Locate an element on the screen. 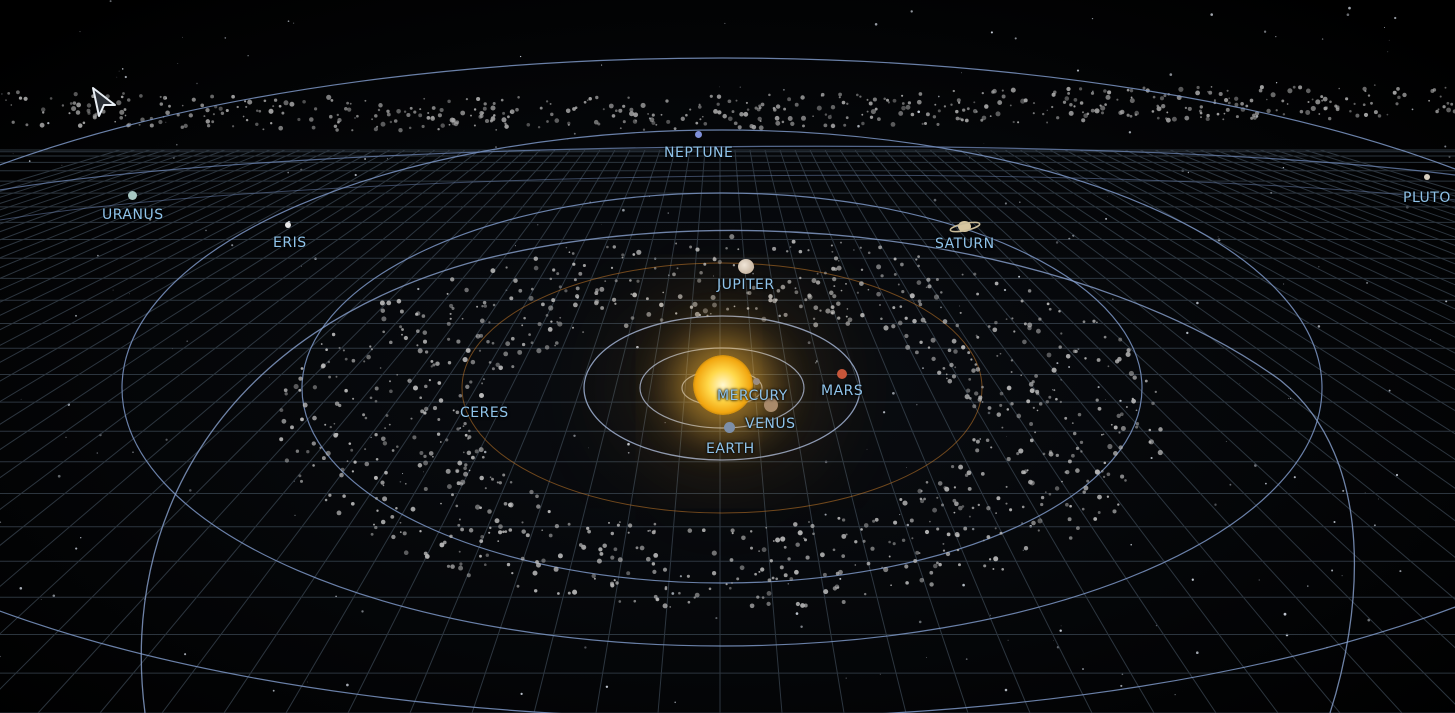  saturn-rings is located at coordinates (965, 227).